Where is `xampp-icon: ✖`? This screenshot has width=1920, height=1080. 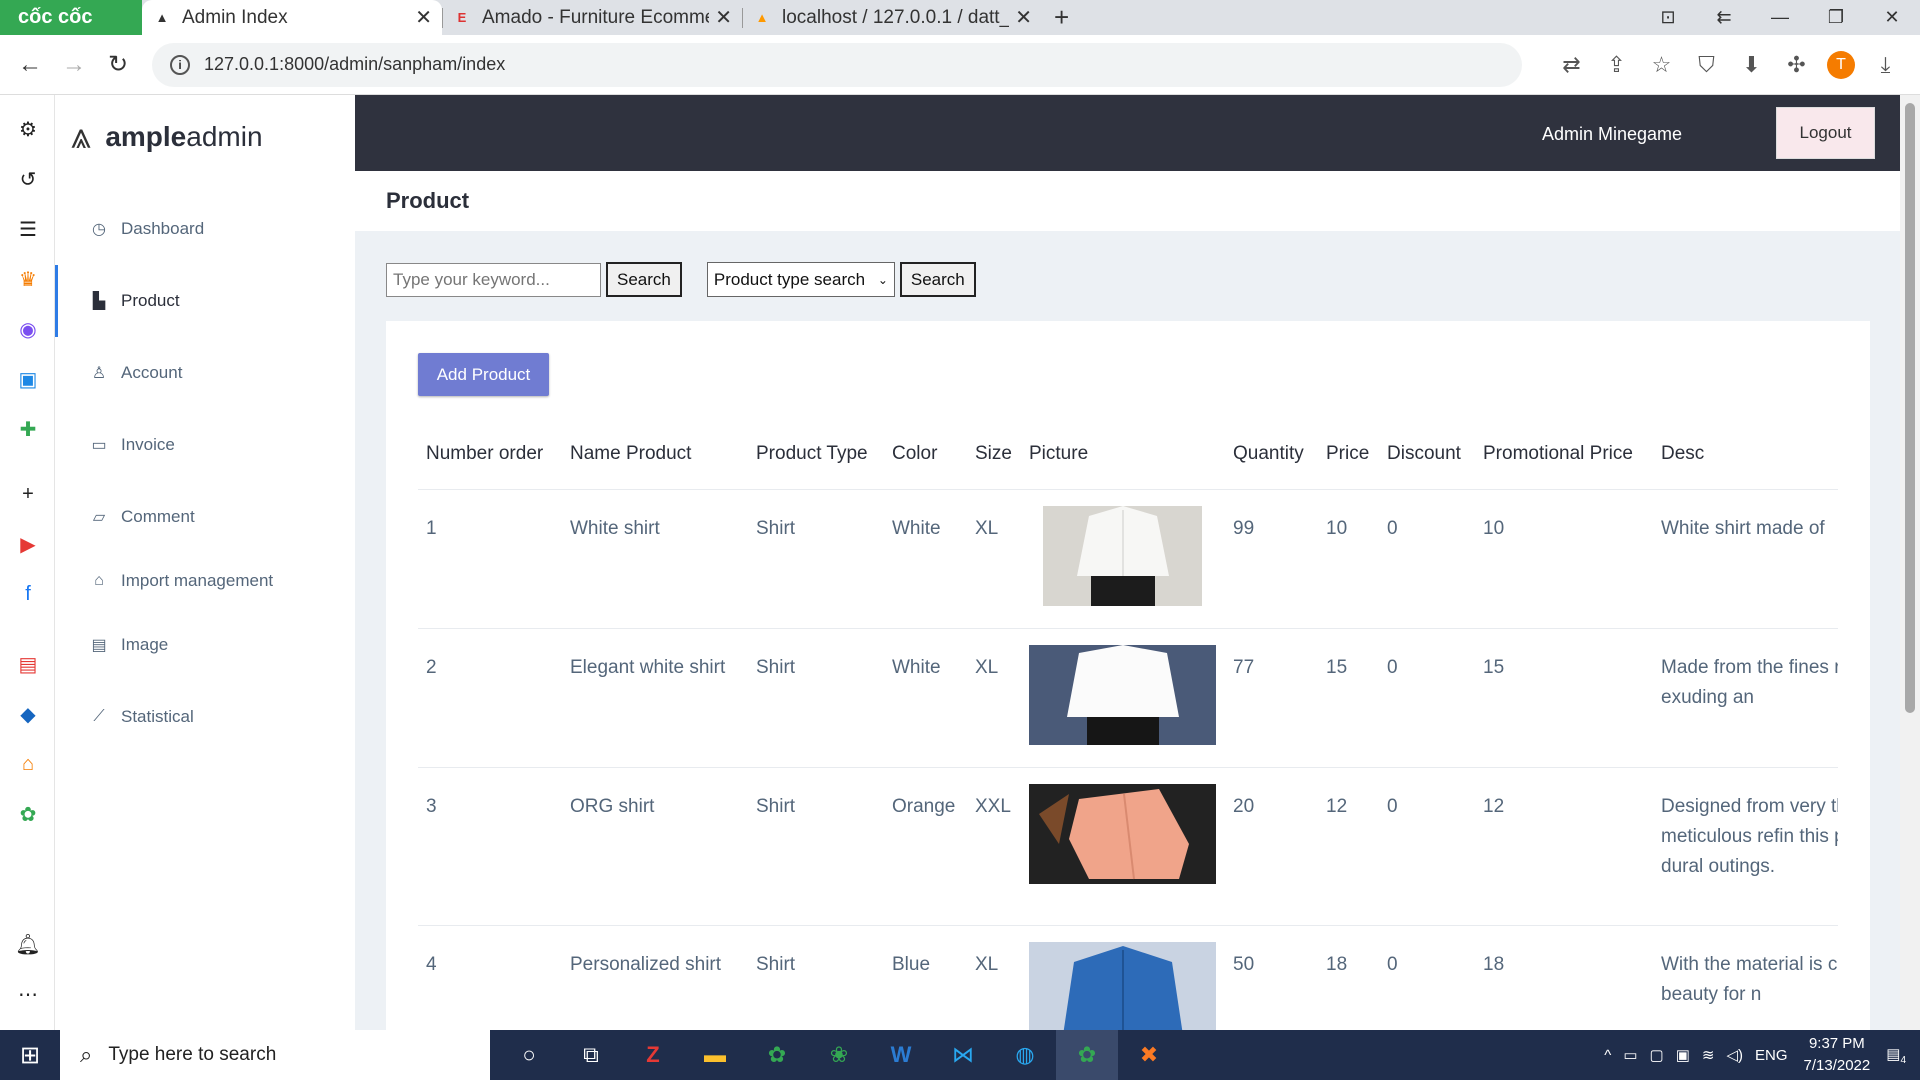
xampp-icon: ✖ is located at coordinates (1149, 1055).